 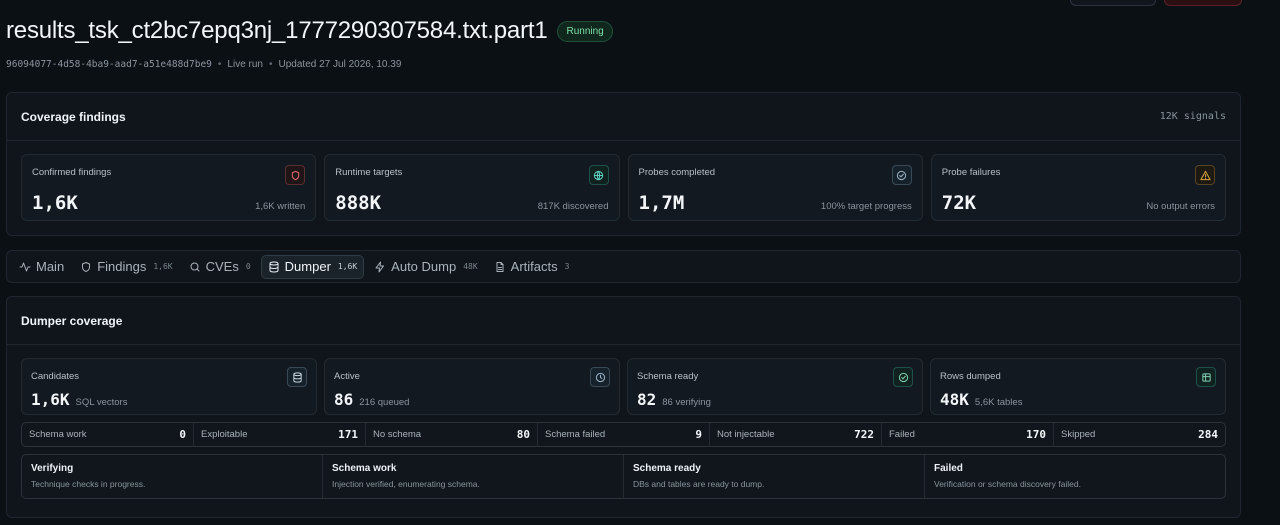 I want to click on stat-sub: 1,6K written, so click(x=280, y=206).